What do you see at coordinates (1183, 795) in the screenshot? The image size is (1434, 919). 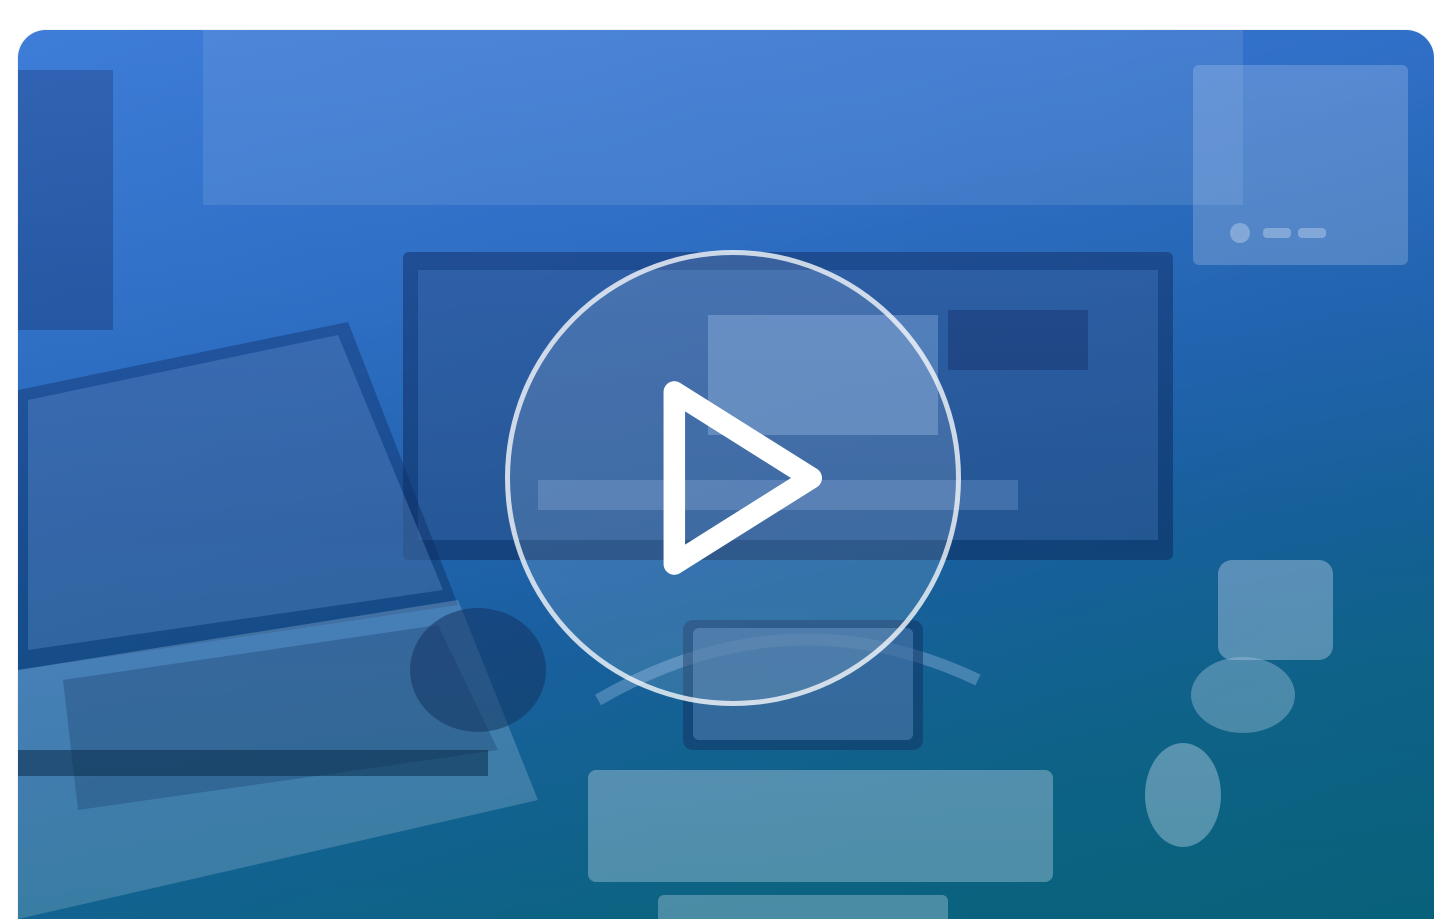 I see `mouse` at bounding box center [1183, 795].